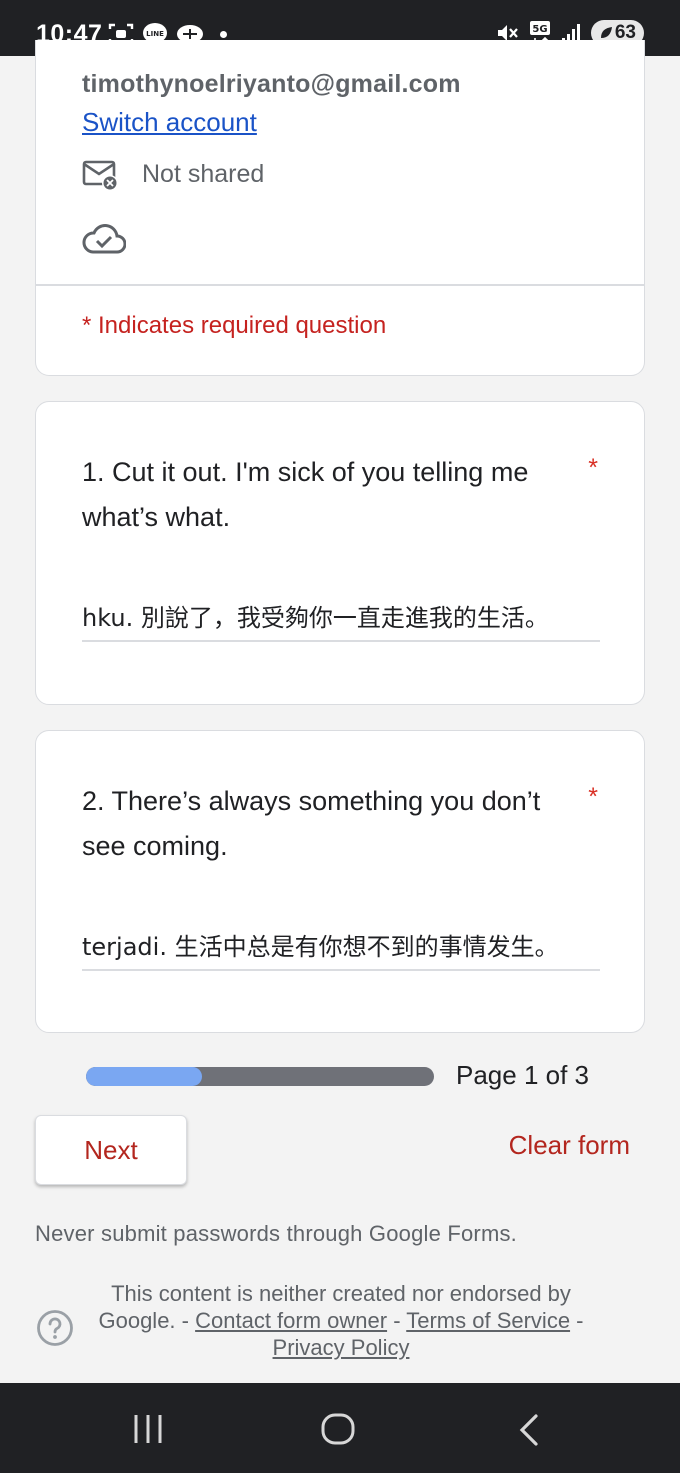 This screenshot has height=1473, width=680. What do you see at coordinates (234, 325) in the screenshot?
I see `required-question-note: * Indicates required question` at bounding box center [234, 325].